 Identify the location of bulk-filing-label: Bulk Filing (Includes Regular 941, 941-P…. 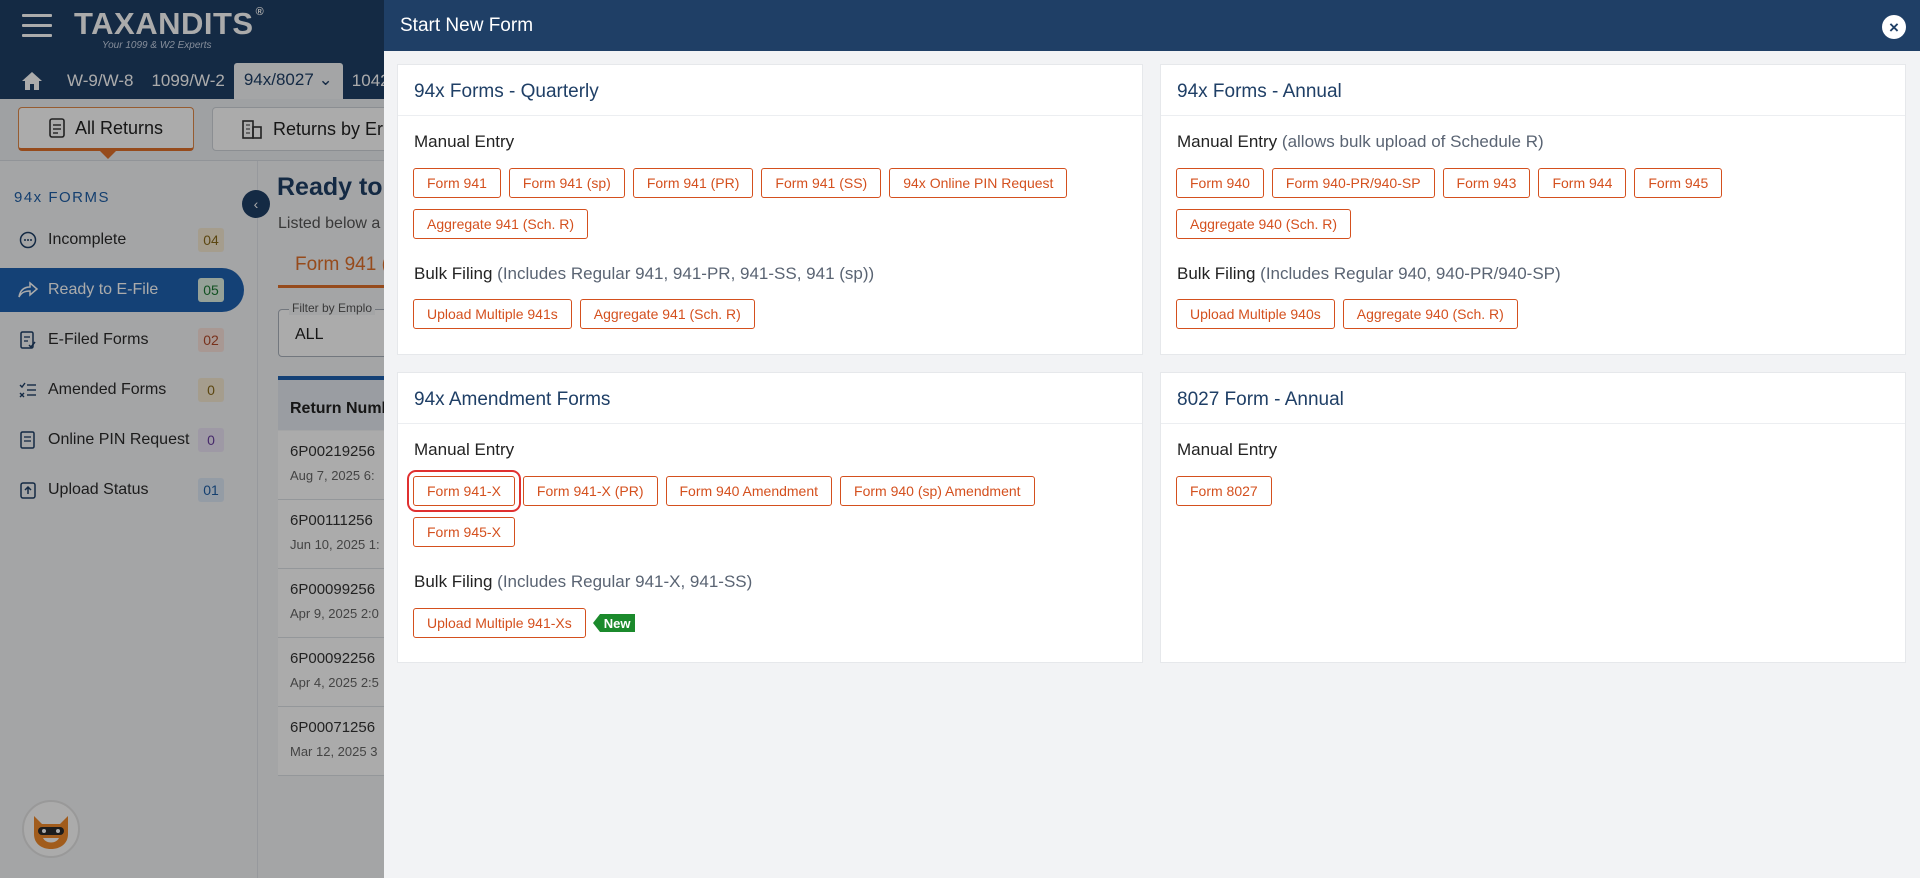
(644, 274).